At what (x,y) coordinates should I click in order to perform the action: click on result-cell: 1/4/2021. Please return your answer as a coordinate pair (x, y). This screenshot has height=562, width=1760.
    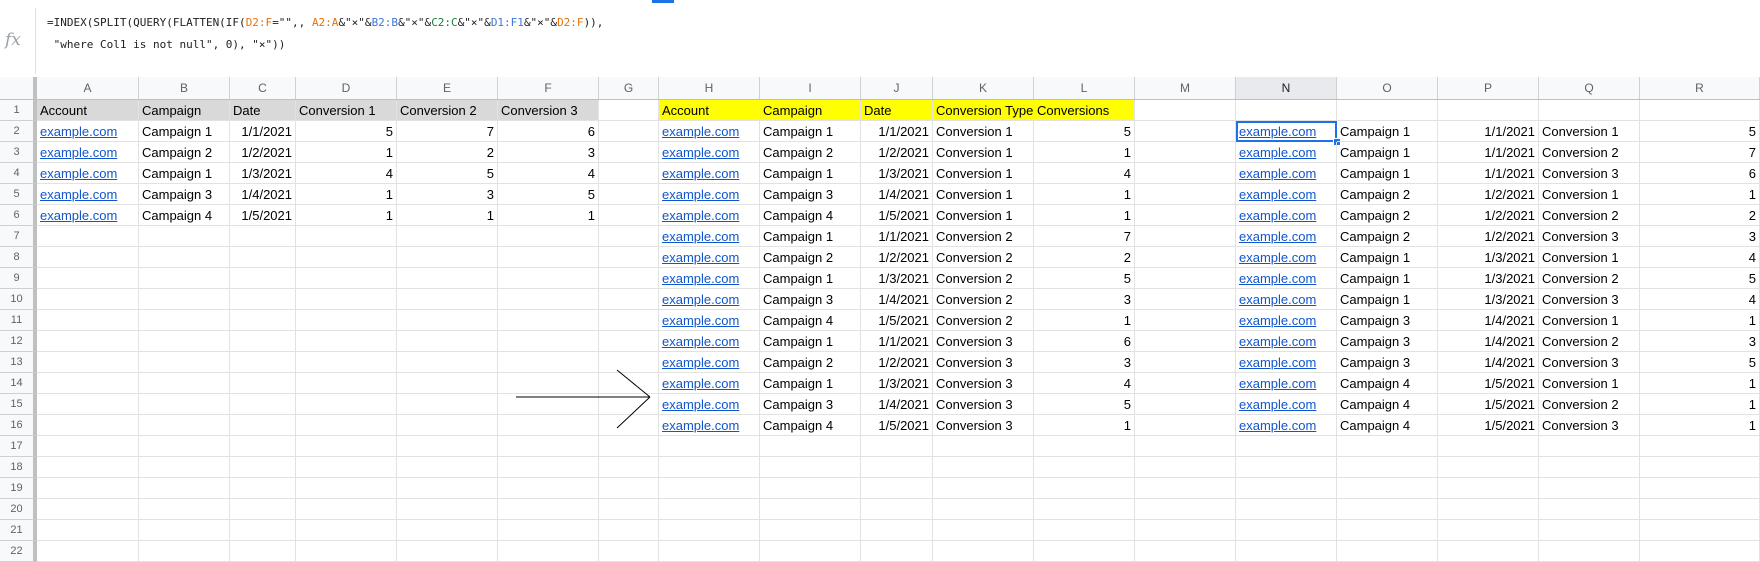
    Looking at the image, I should click on (897, 299).